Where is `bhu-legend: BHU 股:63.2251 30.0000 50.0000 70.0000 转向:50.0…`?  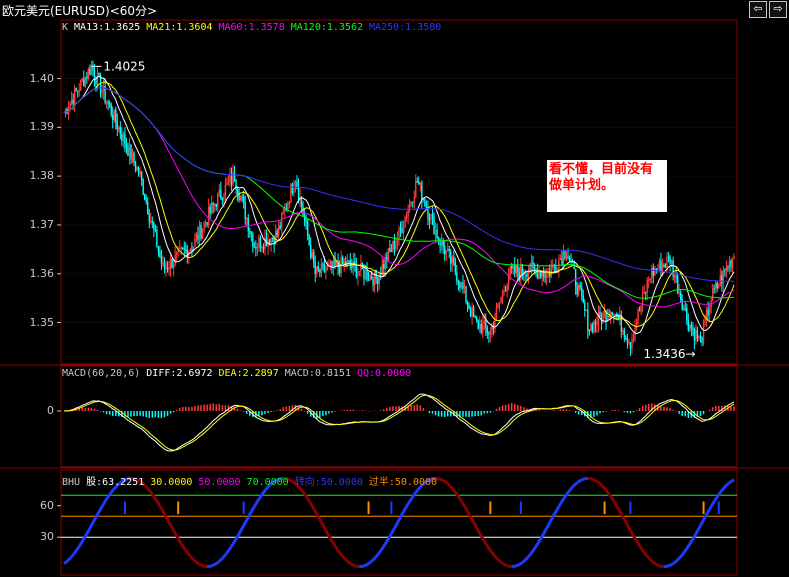 bhu-legend: BHU 股:63.2251 30.0000 50.0000 70.0000 转向:50.0… is located at coordinates (252, 480).